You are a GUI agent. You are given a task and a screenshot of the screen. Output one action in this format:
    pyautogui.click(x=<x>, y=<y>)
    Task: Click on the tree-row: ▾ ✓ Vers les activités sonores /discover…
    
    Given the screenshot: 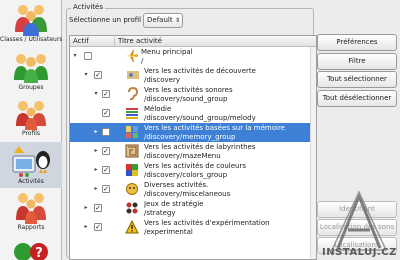 What is the action you would take?
    pyautogui.click(x=193, y=94)
    